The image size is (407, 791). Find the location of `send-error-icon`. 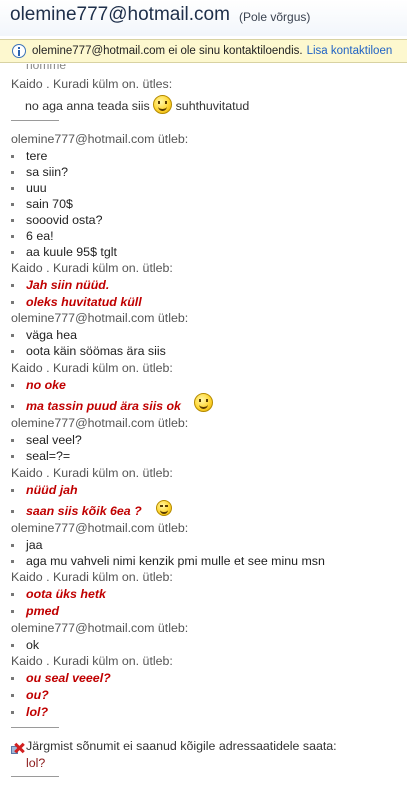

send-error-icon is located at coordinates (18, 748).